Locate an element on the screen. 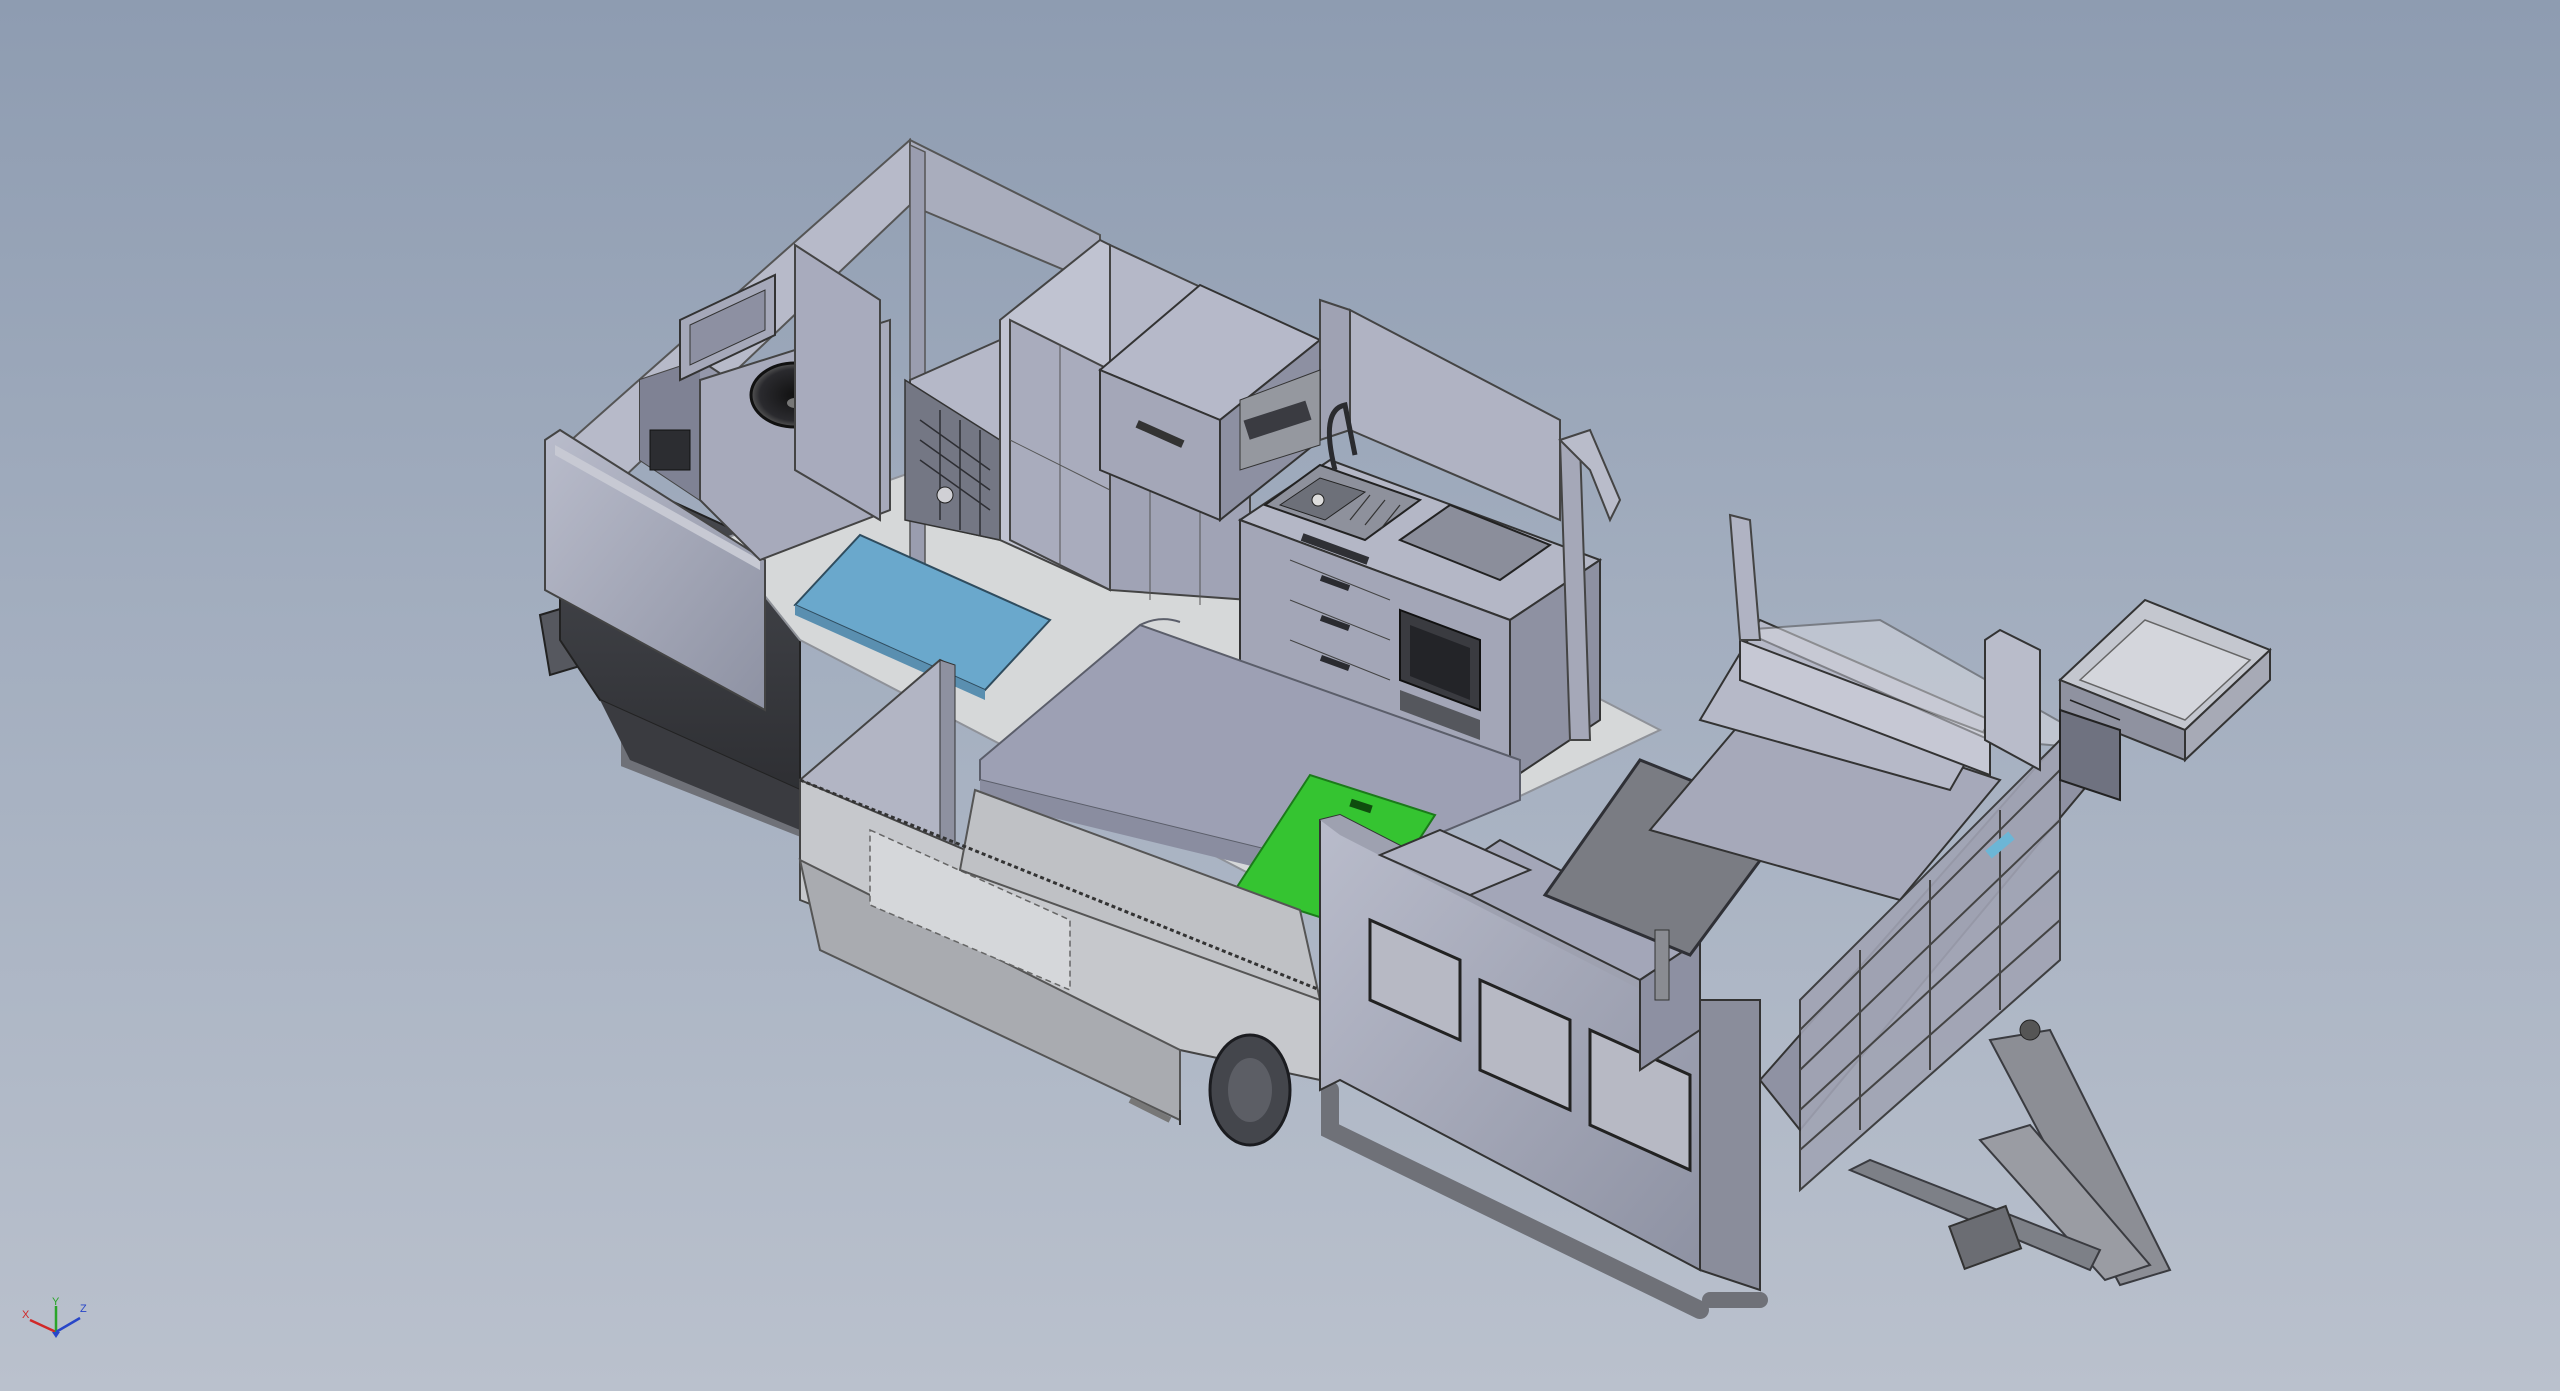 The width and height of the screenshot is (2560, 1391). front-storage-drawer is located at coordinates (2165, 700).